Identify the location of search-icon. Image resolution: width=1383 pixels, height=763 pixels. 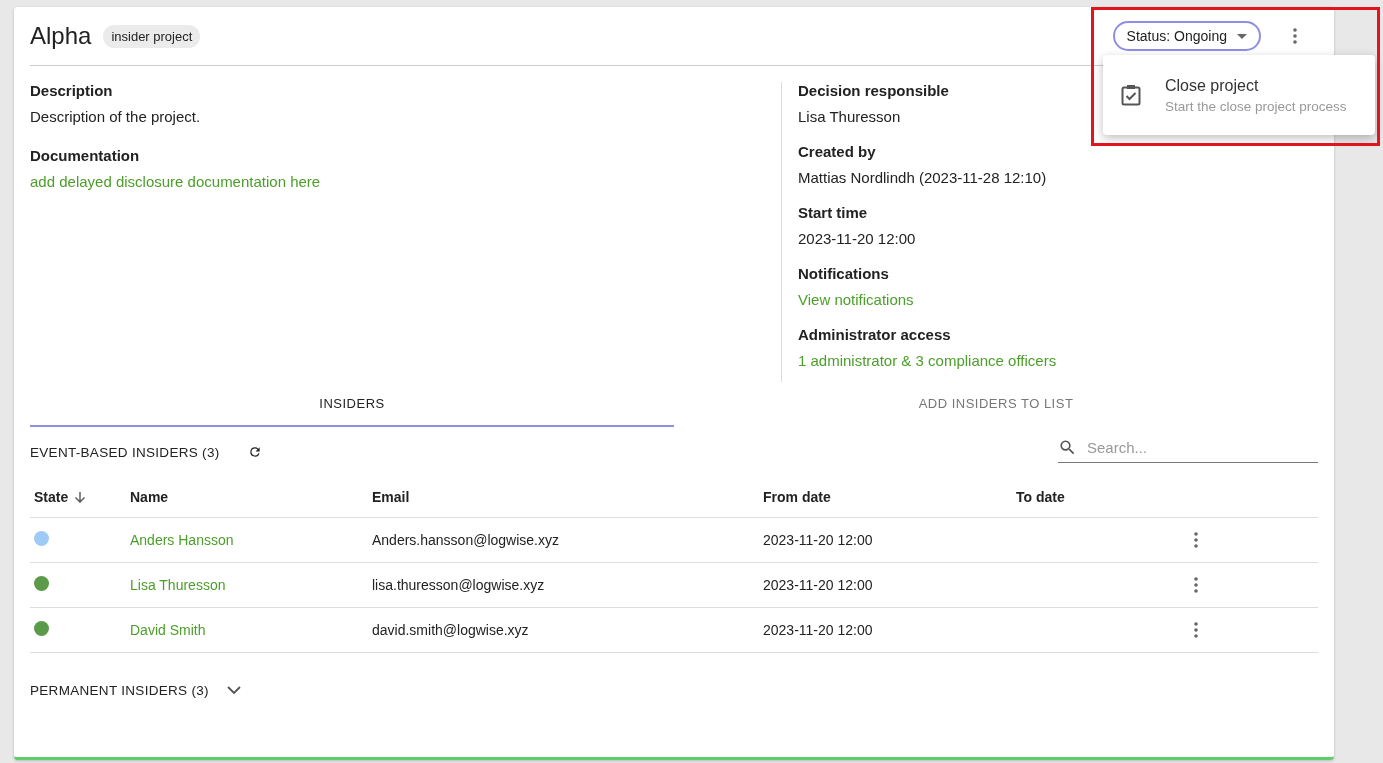
(1067, 447).